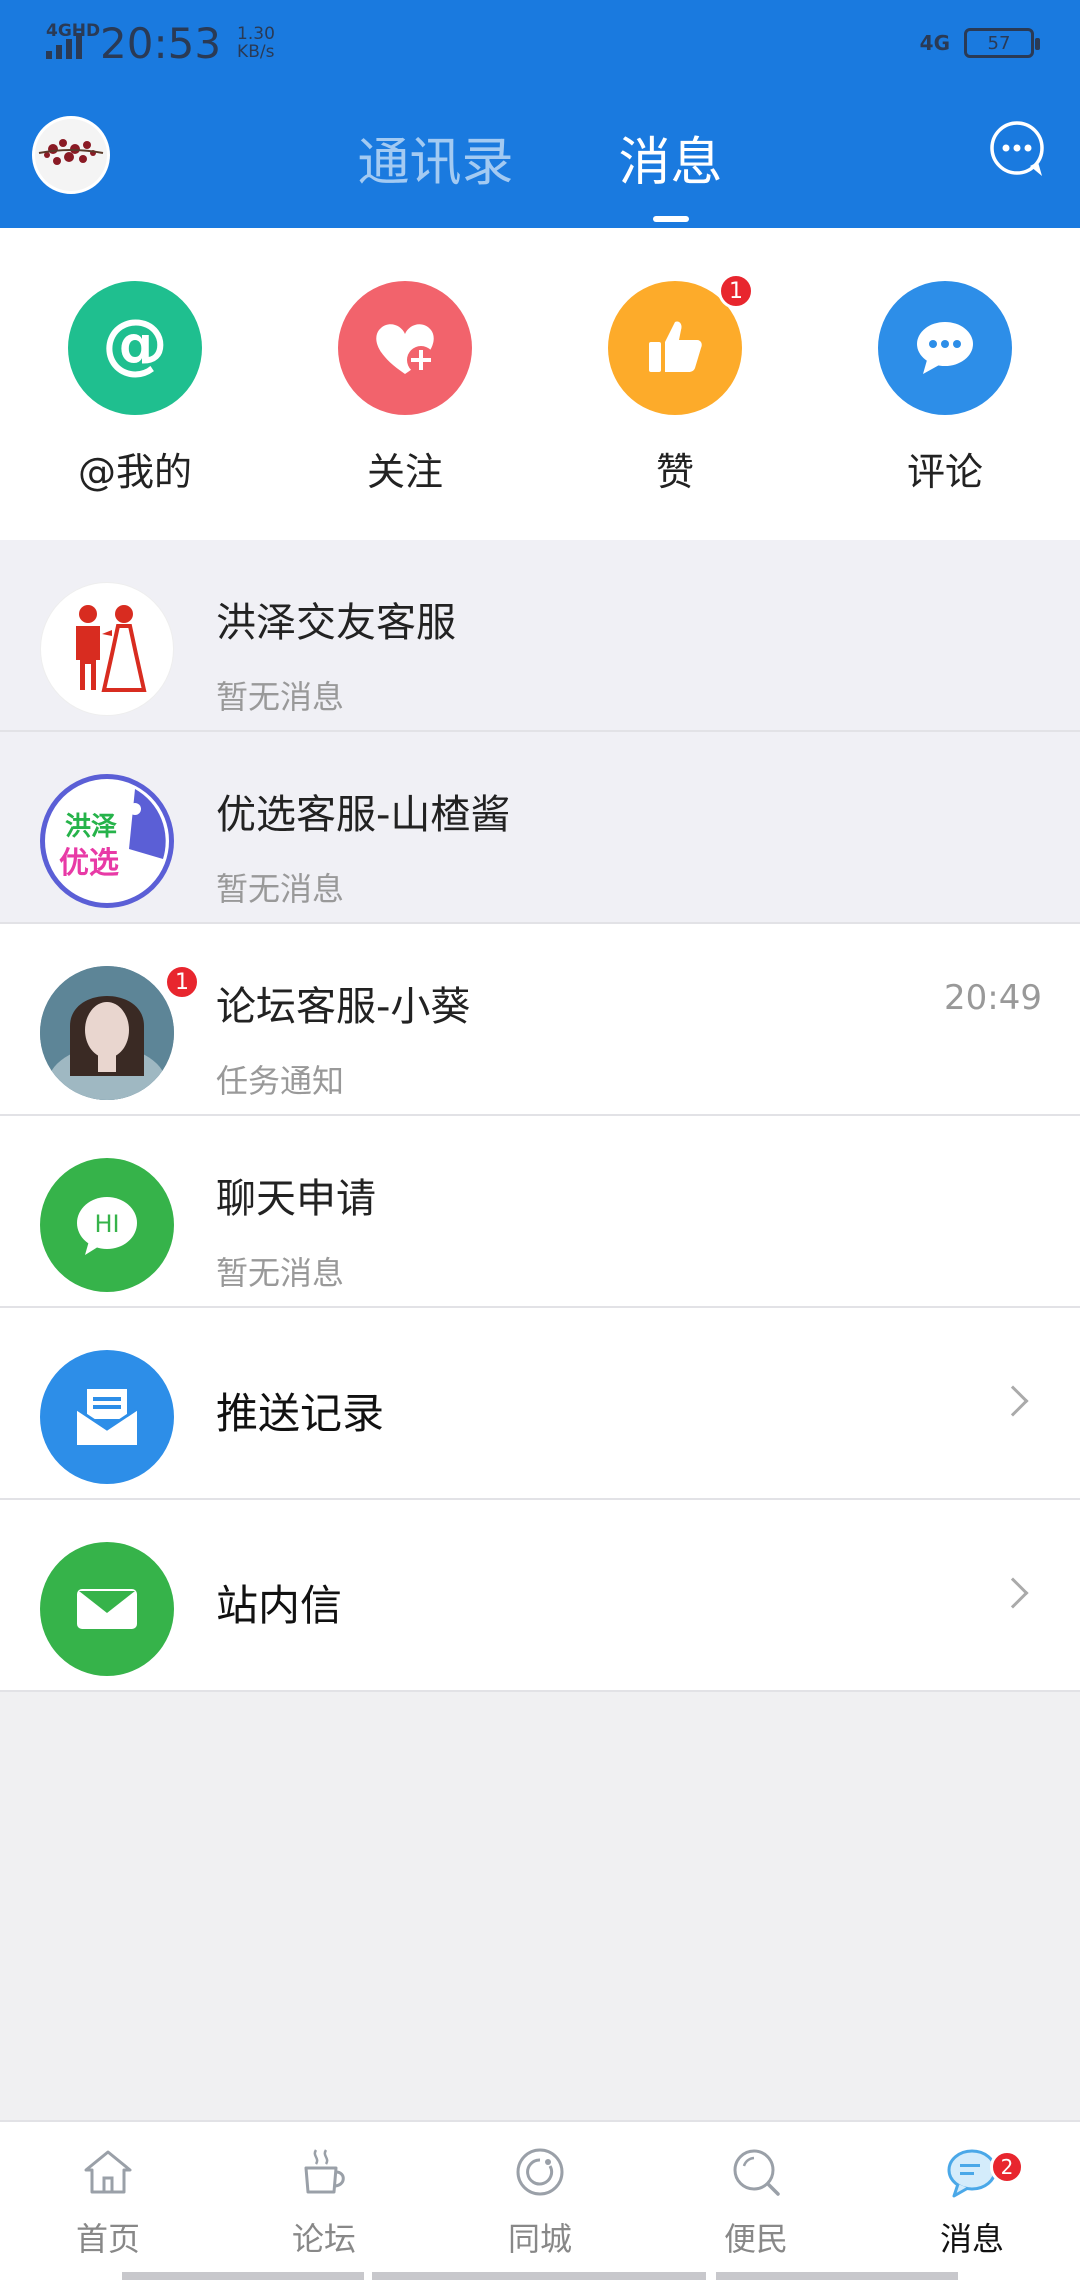 This screenshot has width=1080, height=2280. What do you see at coordinates (107, 1417) in the screenshot?
I see `push-record-icon` at bounding box center [107, 1417].